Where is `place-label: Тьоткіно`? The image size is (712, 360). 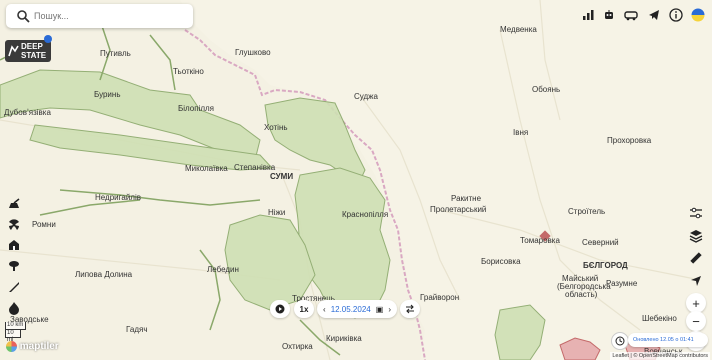 place-label: Тьоткіно is located at coordinates (188, 71).